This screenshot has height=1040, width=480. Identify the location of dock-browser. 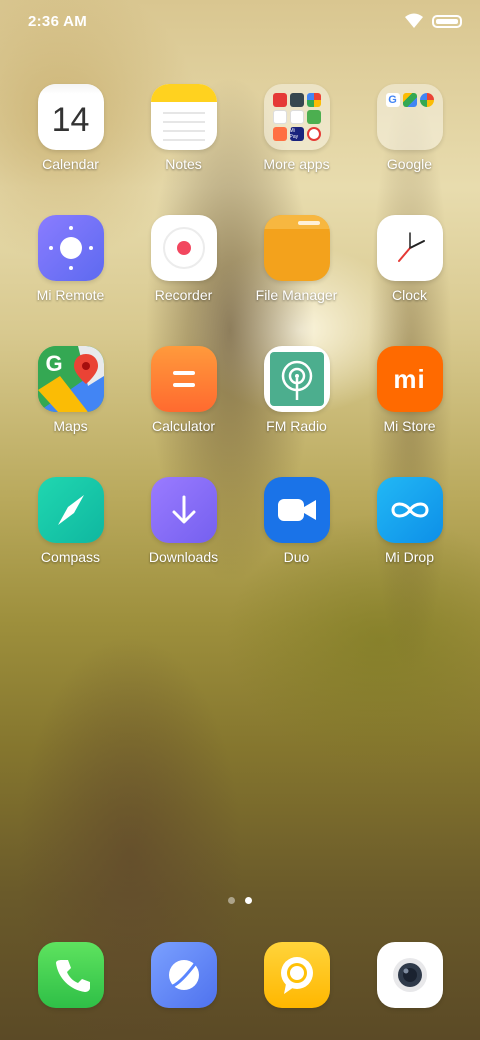
(183, 975).